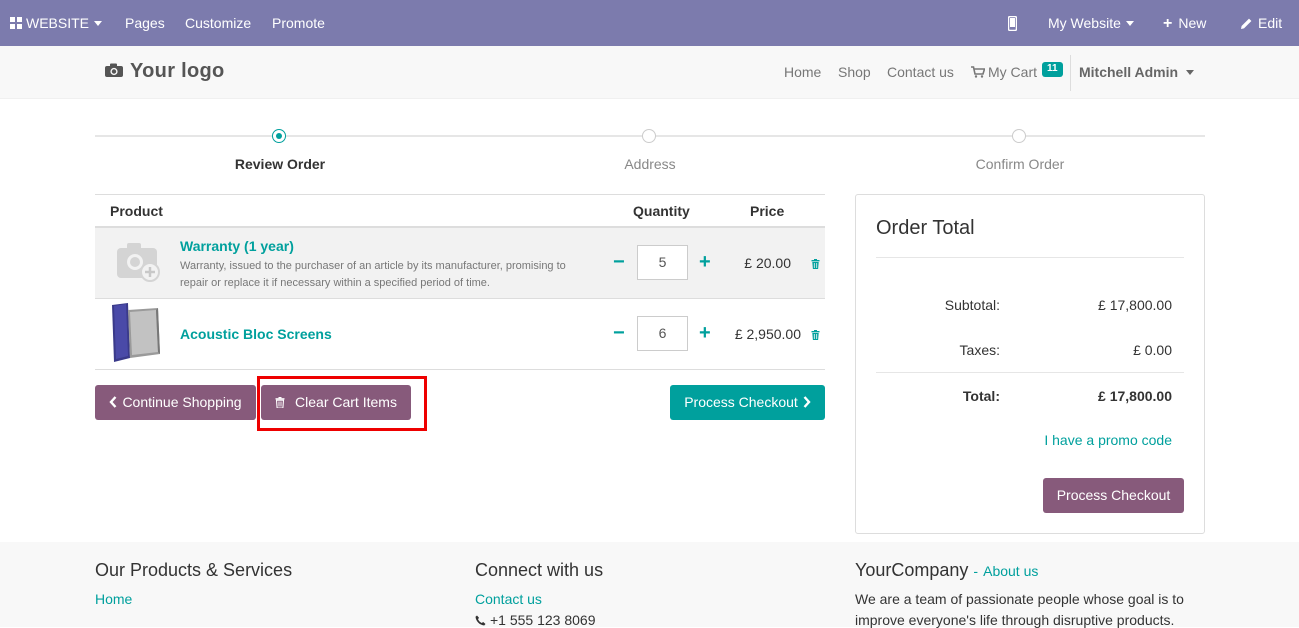 This screenshot has width=1299, height=628. Describe the element at coordinates (1084, 23) in the screenshot. I see `my-website-label: My Website` at that location.